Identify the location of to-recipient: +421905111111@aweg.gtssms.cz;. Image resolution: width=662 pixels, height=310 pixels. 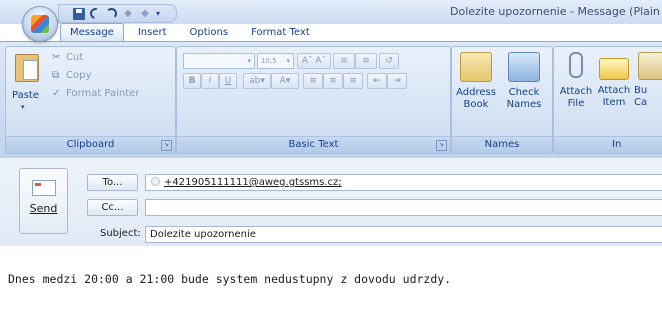
(253, 182).